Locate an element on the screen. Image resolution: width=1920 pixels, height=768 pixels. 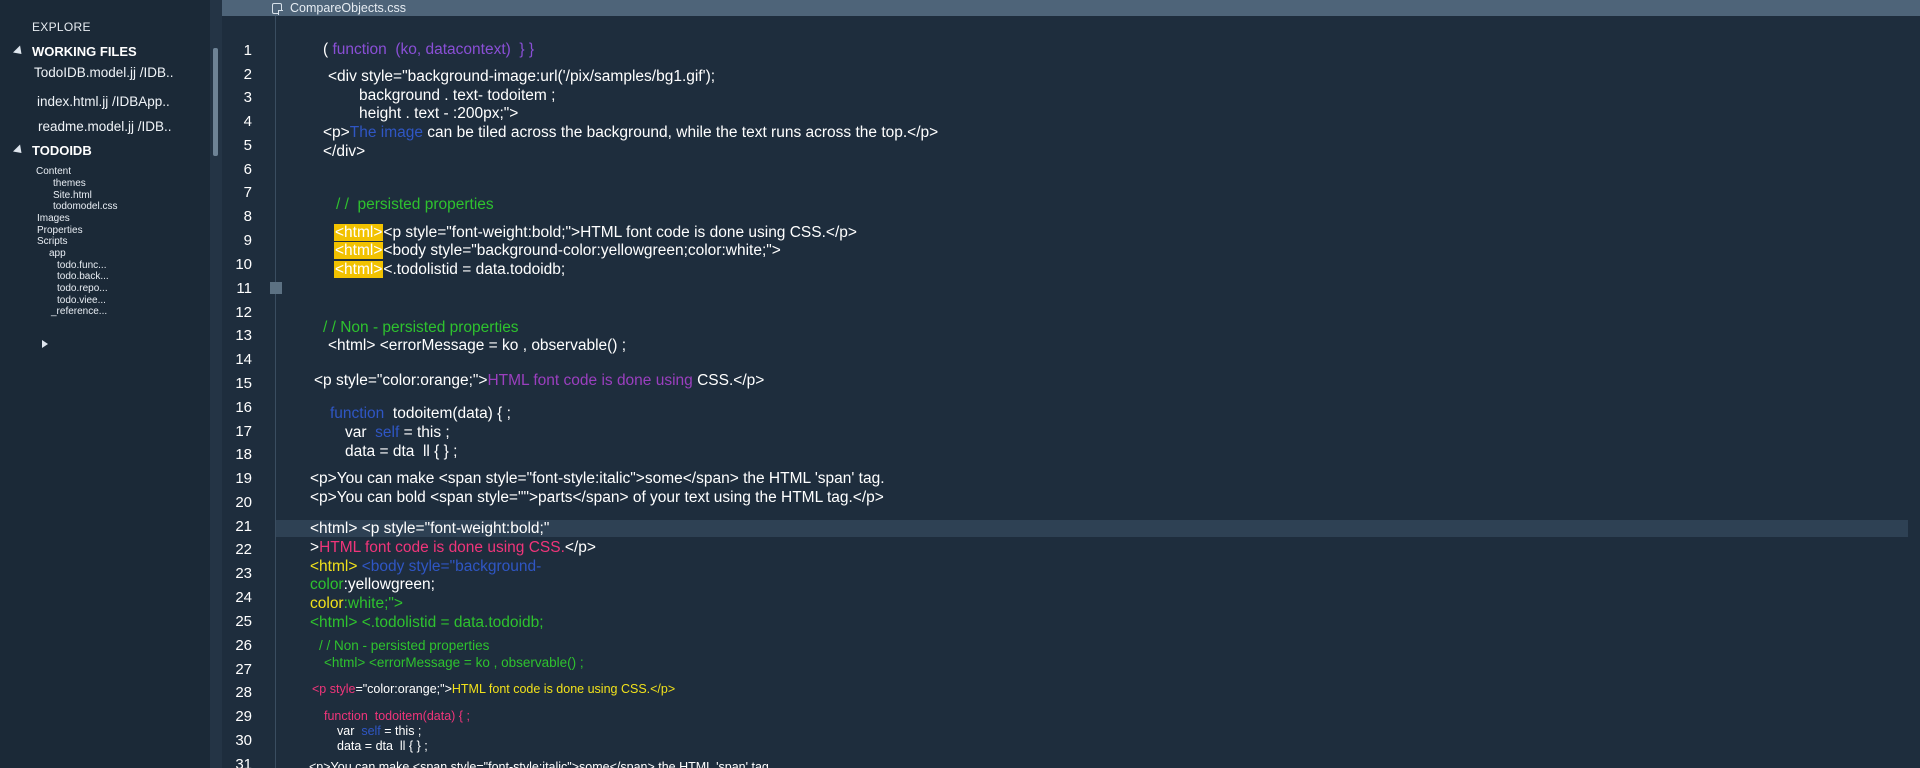
line-number: 2 is located at coordinates (247, 74).